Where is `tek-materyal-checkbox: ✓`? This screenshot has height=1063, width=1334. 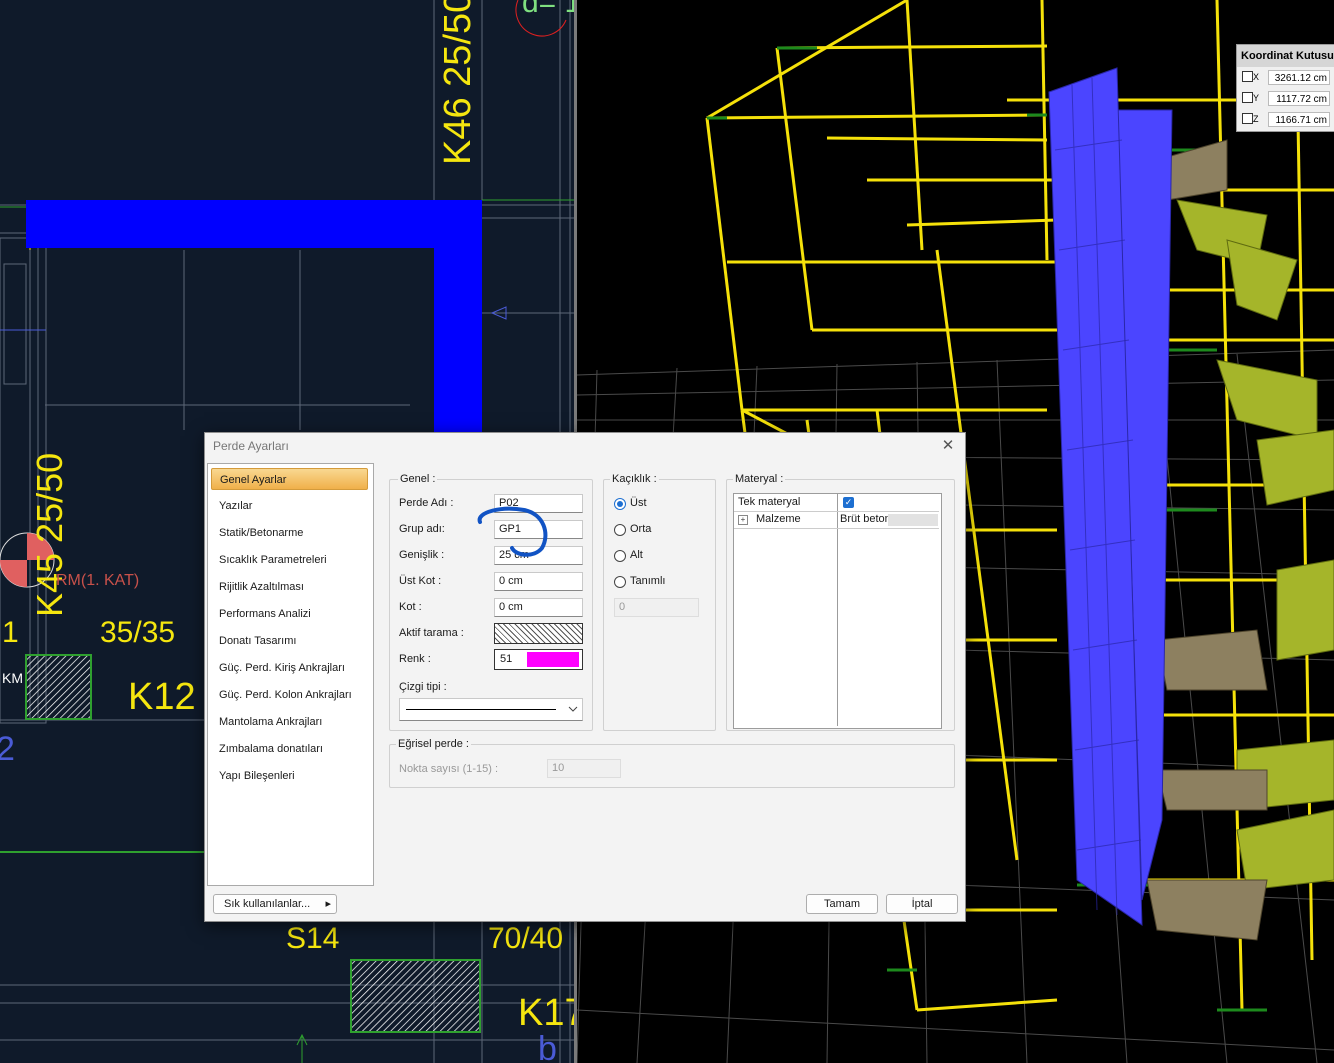 tek-materyal-checkbox: ✓ is located at coordinates (848, 502).